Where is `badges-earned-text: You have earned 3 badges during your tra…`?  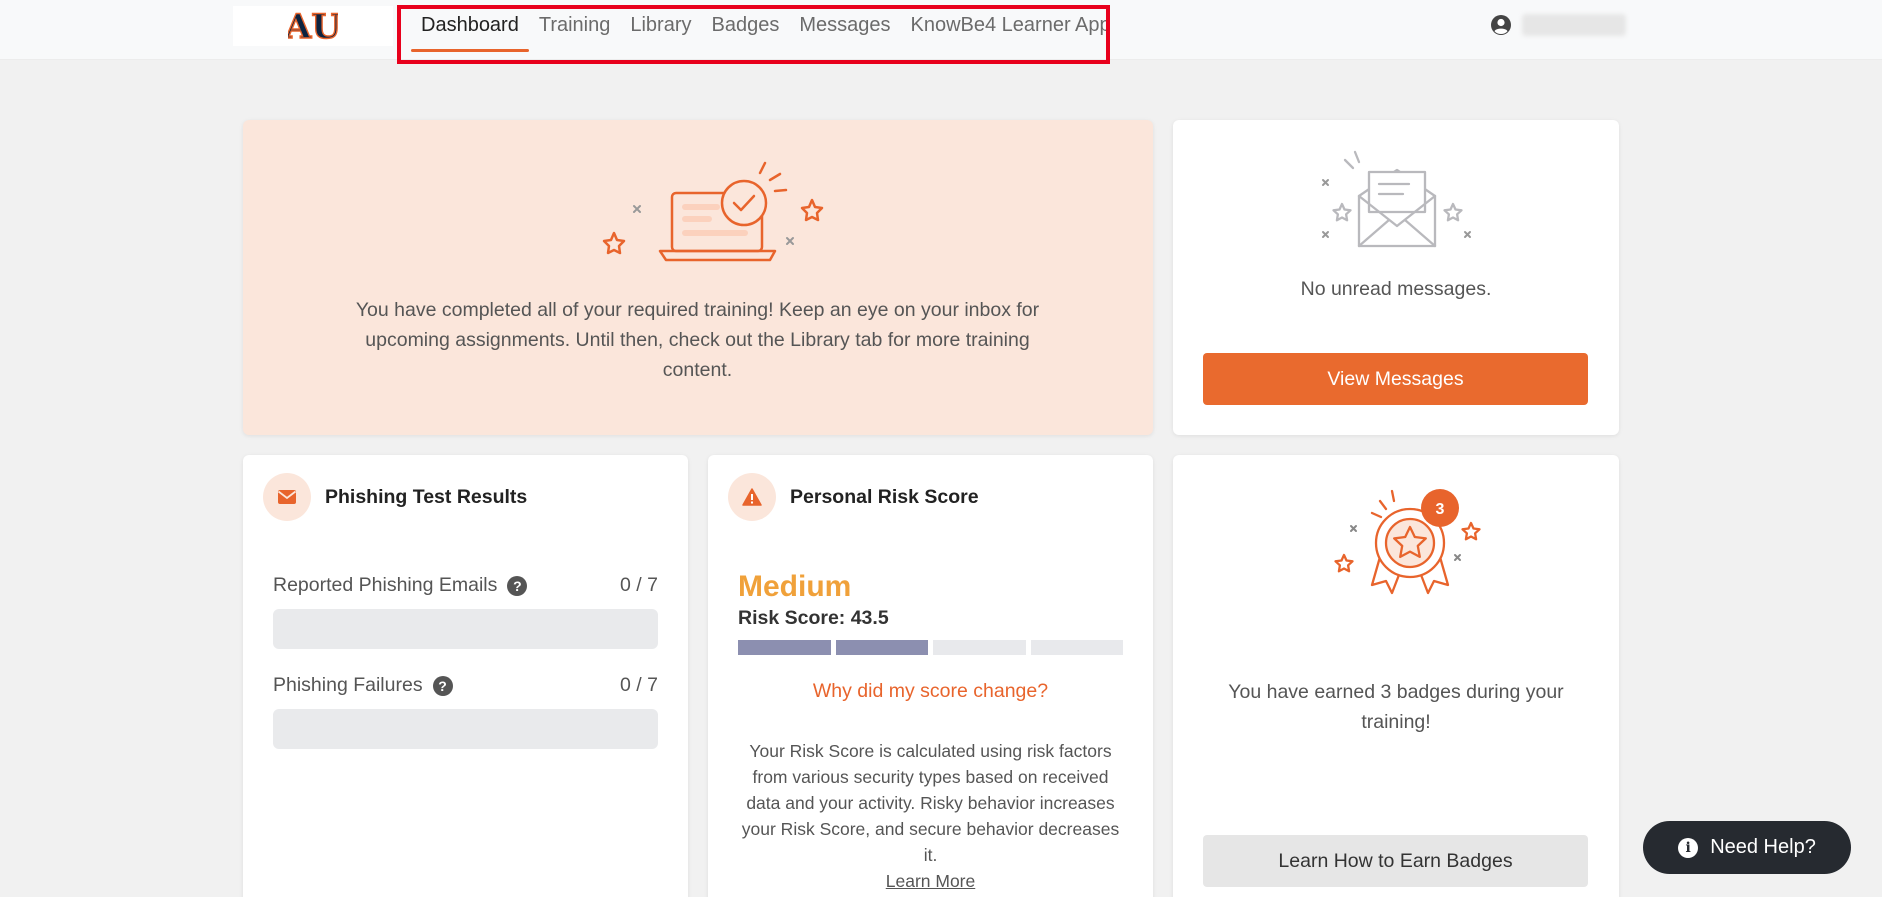 badges-earned-text: You have earned 3 badges during your tra… is located at coordinates (1396, 707).